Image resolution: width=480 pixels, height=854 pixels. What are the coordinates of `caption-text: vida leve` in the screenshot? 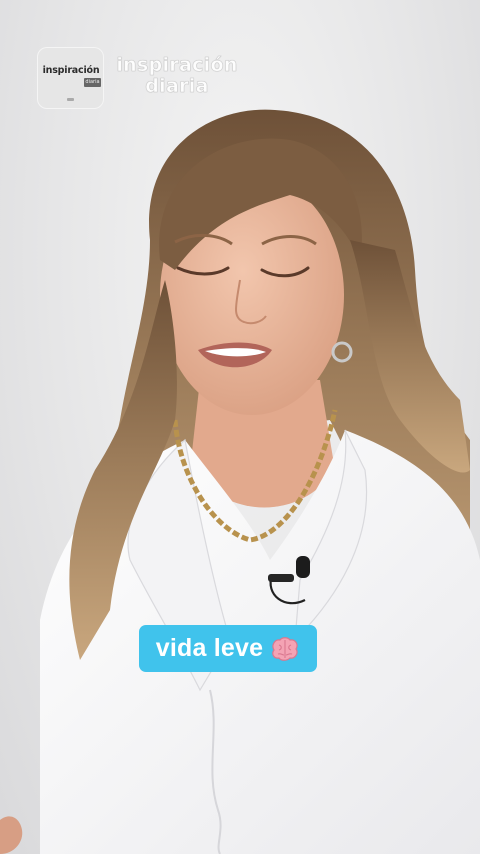 It's located at (209, 648).